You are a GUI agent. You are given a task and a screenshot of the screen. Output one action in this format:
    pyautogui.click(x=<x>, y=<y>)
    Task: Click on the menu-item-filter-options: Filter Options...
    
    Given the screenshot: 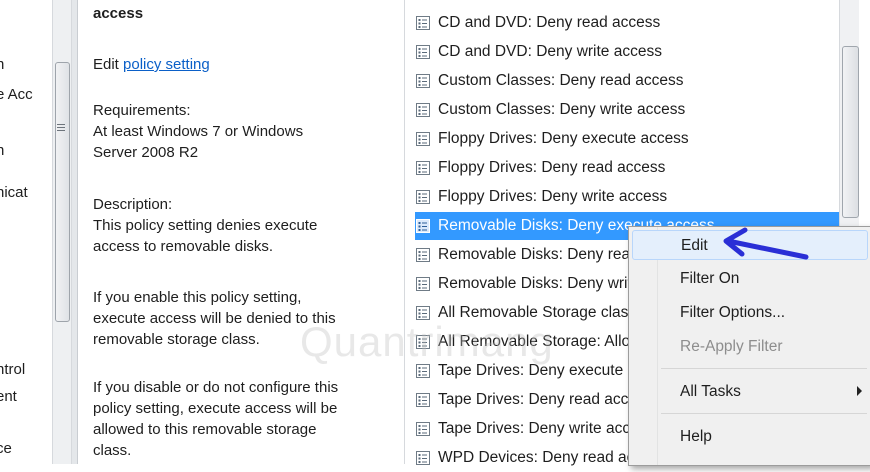 What is the action you would take?
    pyautogui.click(x=750, y=313)
    